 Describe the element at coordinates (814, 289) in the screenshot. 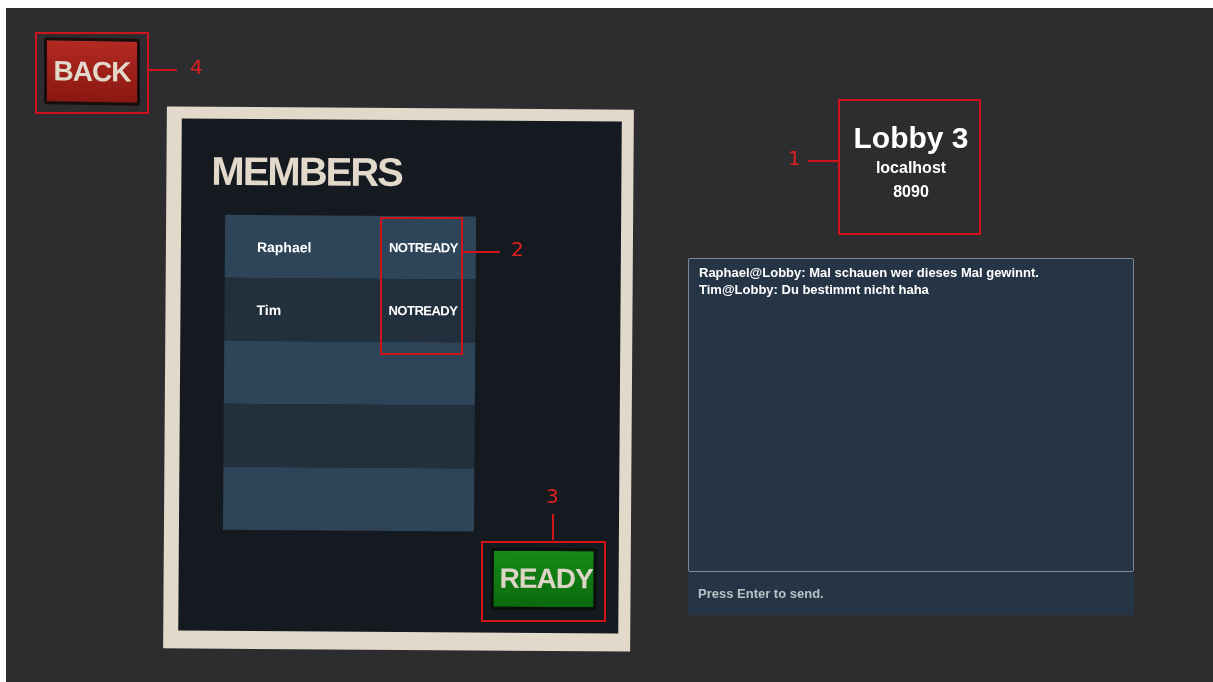

I see `chat-message: Tim@Lobby: Du bestimmt nicht haha` at that location.